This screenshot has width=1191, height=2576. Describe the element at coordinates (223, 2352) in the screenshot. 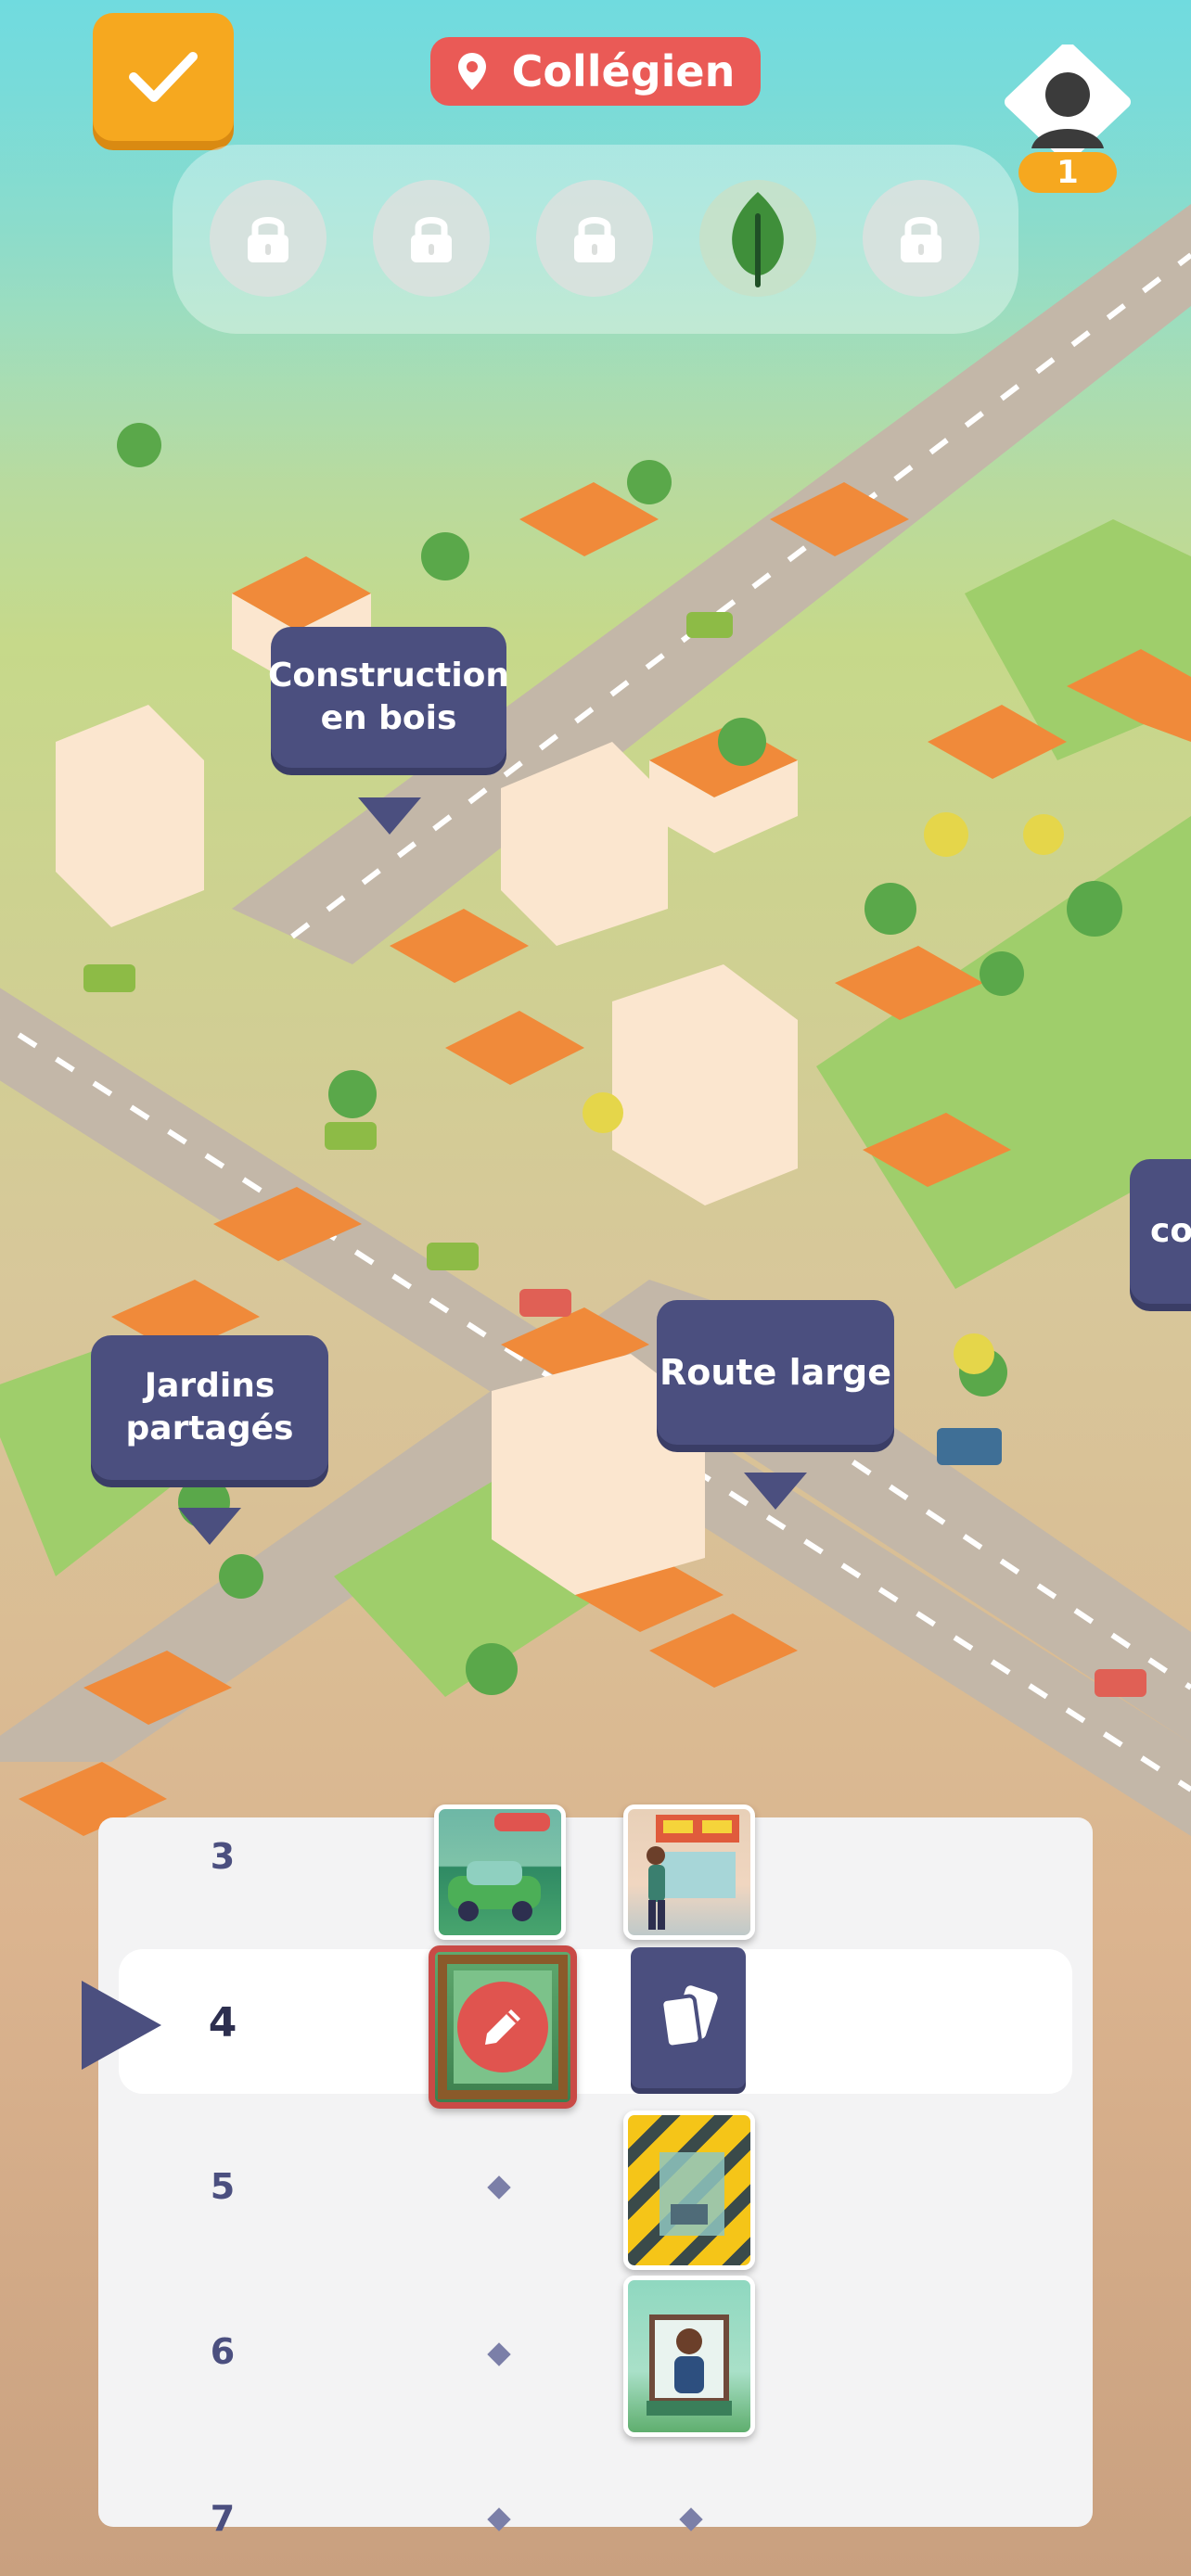

I see `row-label-6: 6` at that location.